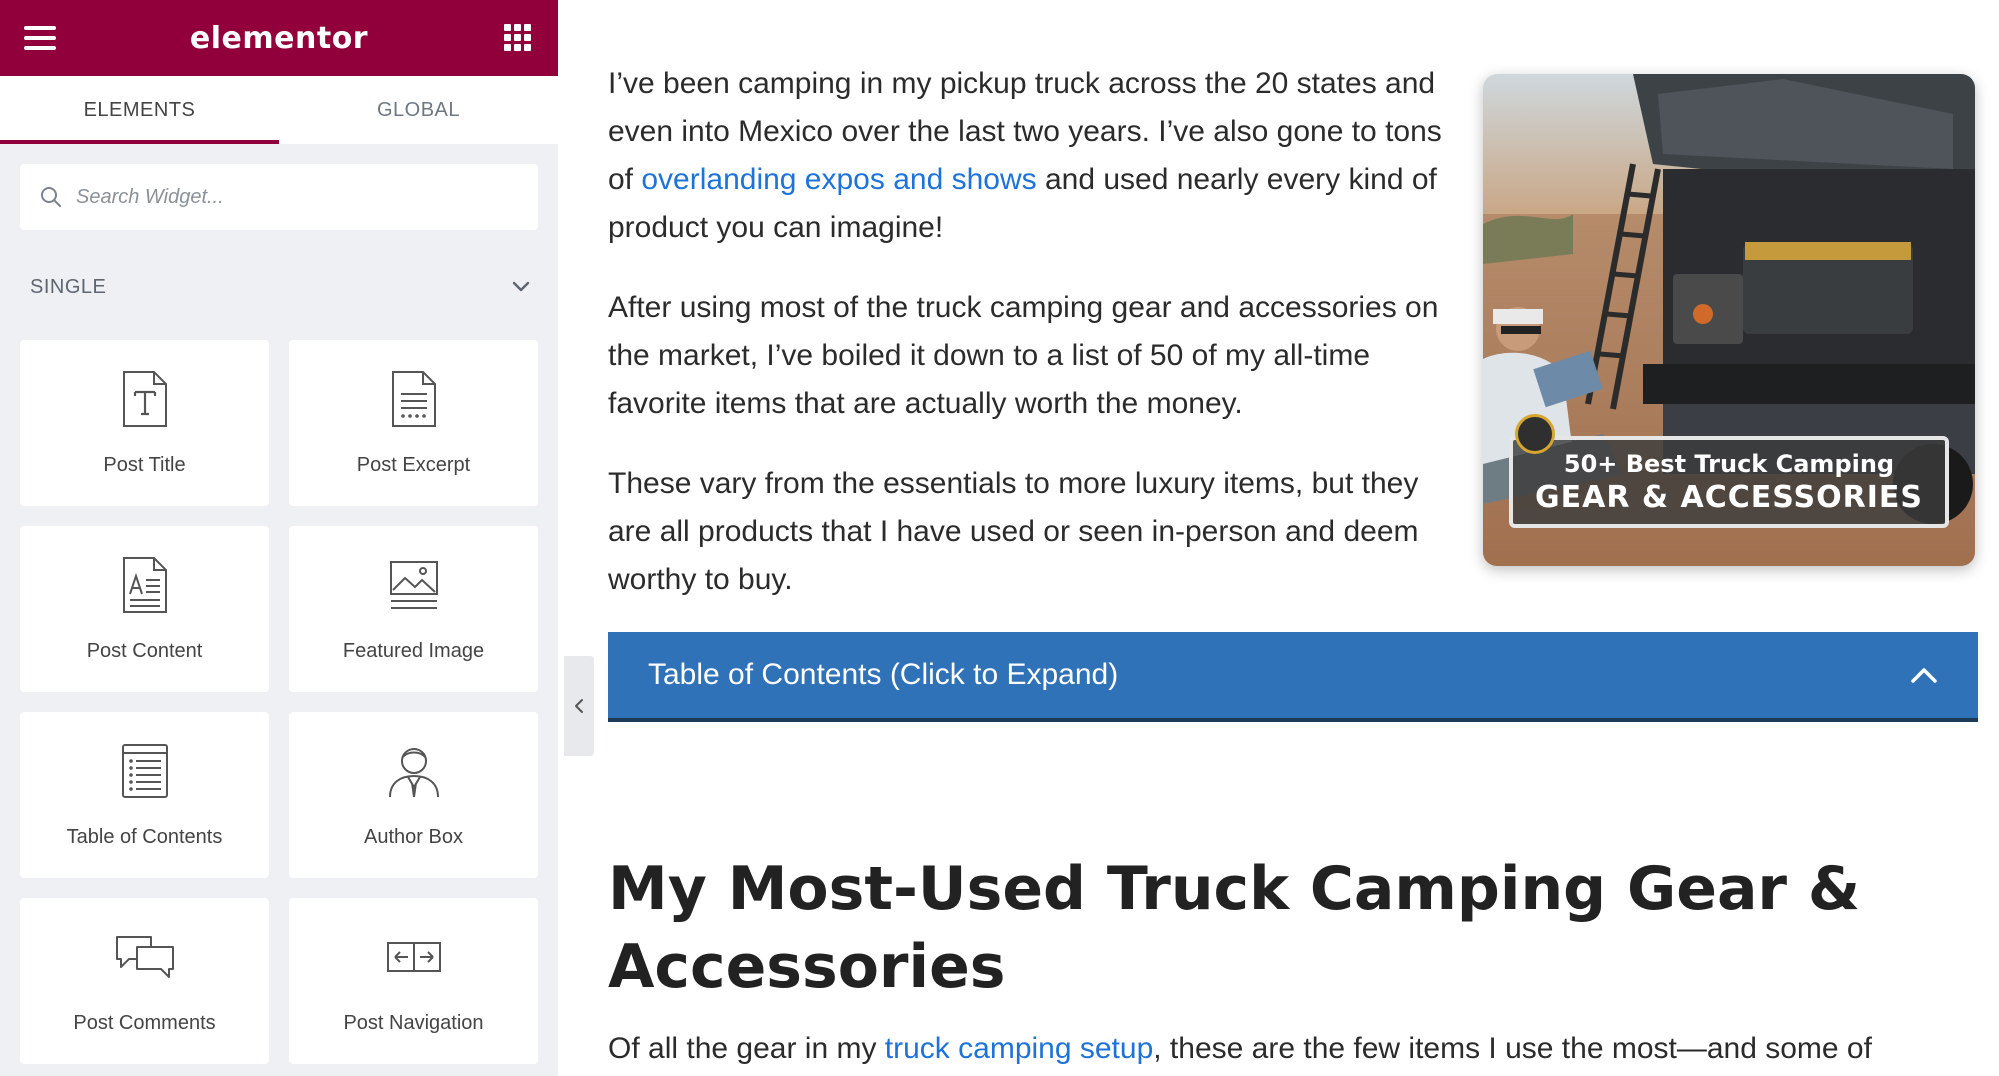 This screenshot has height=1076, width=1999. I want to click on tab-global: GLOBAL, so click(418, 110).